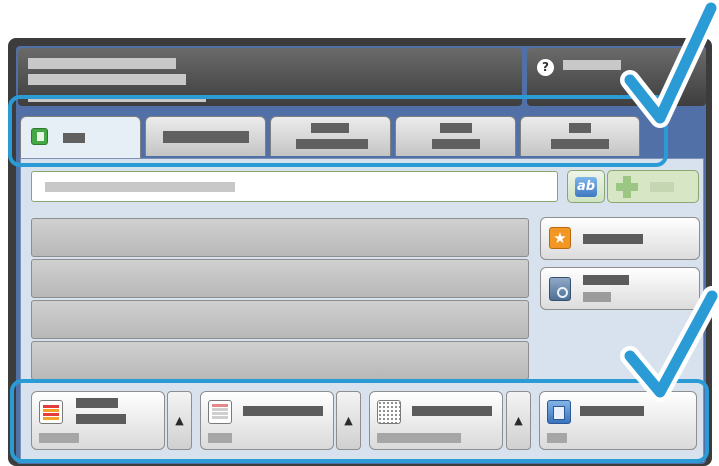  Describe the element at coordinates (606, 280) in the screenshot. I see `address-book-label` at that location.